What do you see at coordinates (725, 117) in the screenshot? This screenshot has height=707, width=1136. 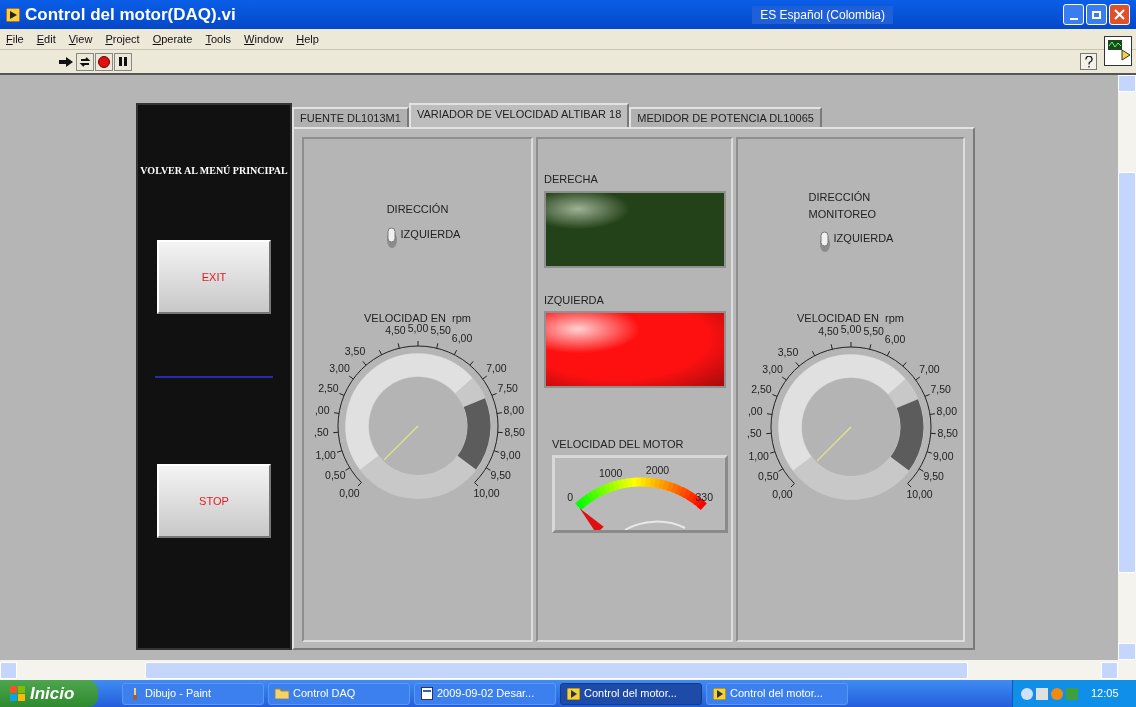 I see `tab: MEDIDOR DE POTENCIA DL10065` at bounding box center [725, 117].